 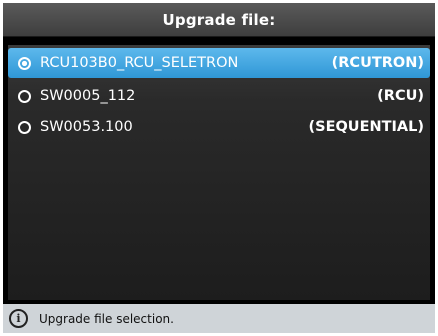 I want to click on file-type: (SEQUENTIAL), so click(x=366, y=127).